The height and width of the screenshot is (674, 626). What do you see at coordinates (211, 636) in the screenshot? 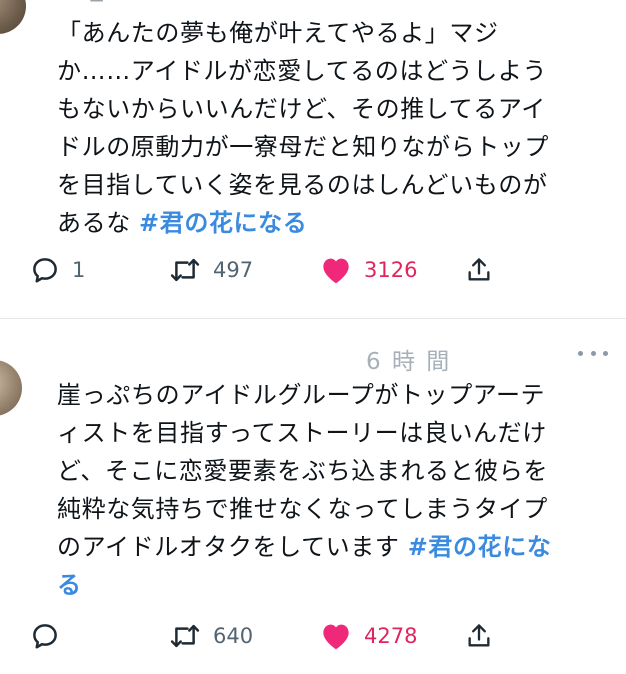
I see `retweet-button: 640` at bounding box center [211, 636].